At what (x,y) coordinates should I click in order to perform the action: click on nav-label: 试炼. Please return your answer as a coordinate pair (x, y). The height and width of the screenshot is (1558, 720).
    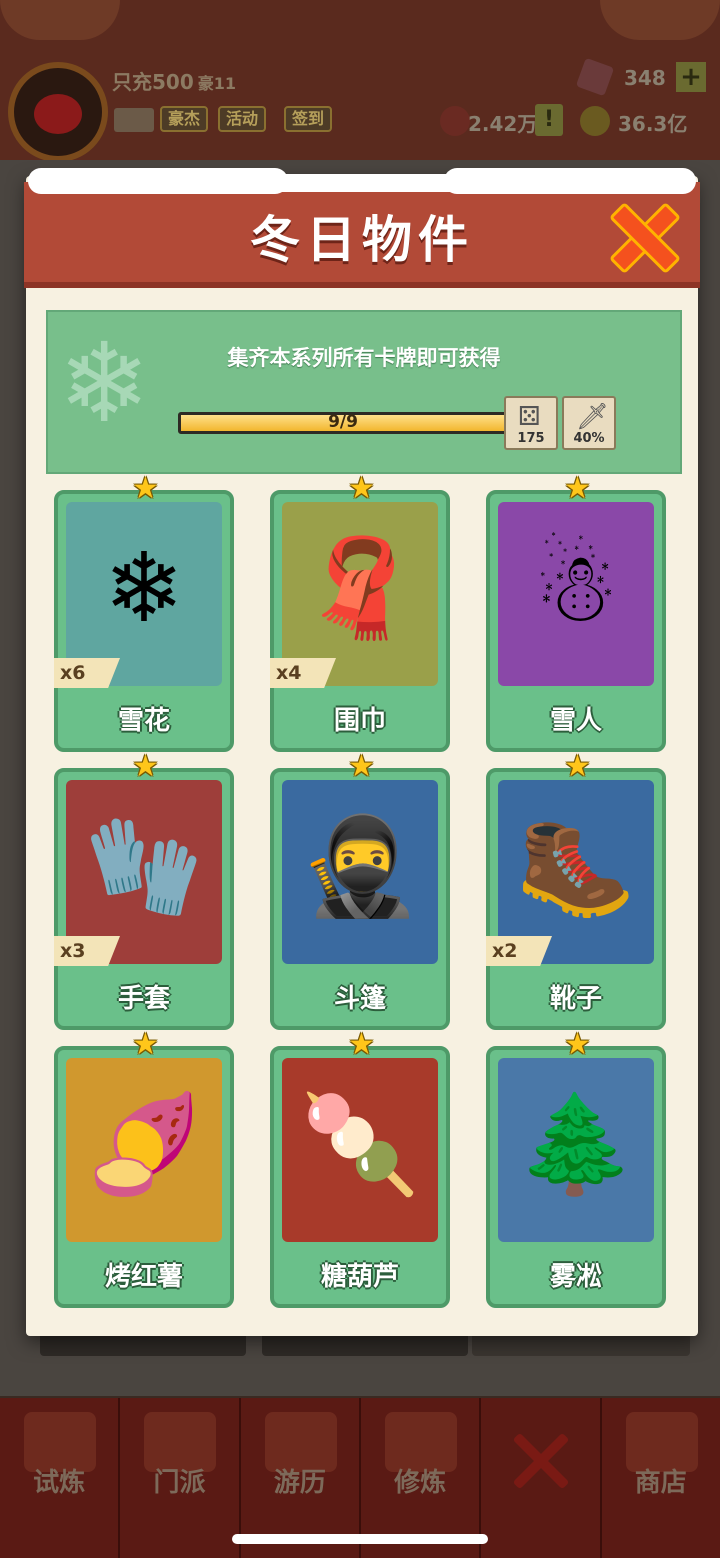
    Looking at the image, I should click on (59, 1483).